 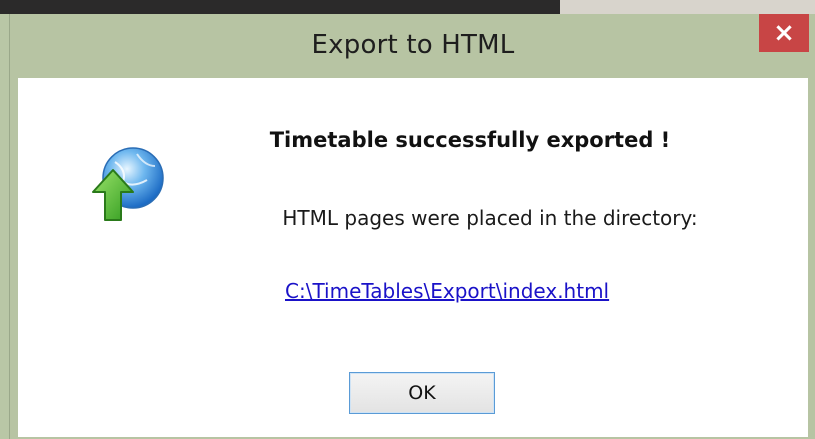 I want to click on export-path-link: C:\TimeTables\Export\index.html, so click(x=447, y=291).